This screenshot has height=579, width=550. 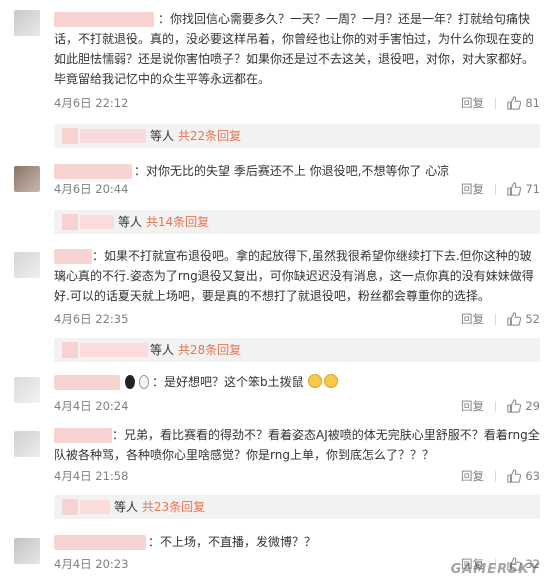 What do you see at coordinates (292, 171) in the screenshot?
I see `comment-text: ：对你无比的失望 季后赛还不上 你退役吧,不想等你了 心凉` at bounding box center [292, 171].